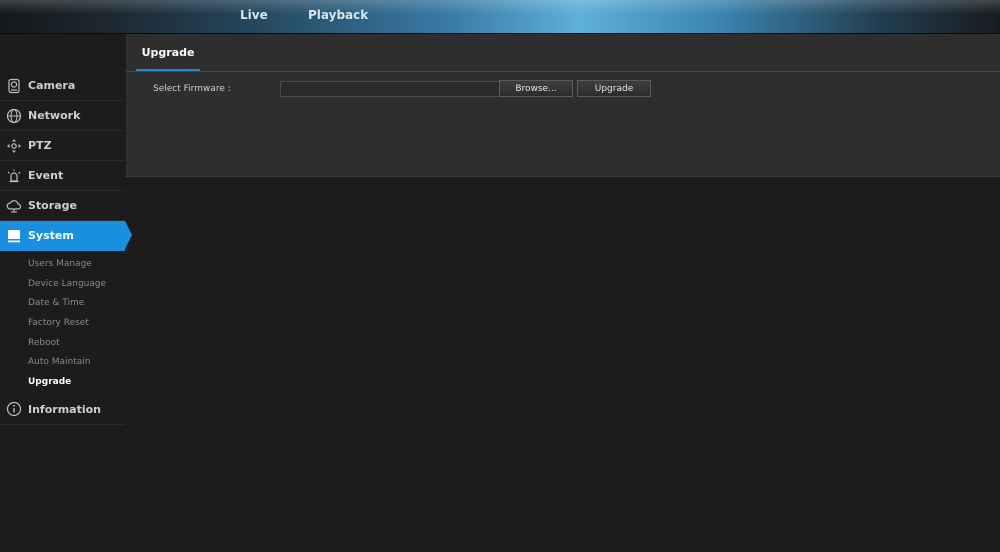  I want to click on sidebar-item-storage: Storage, so click(62, 206).